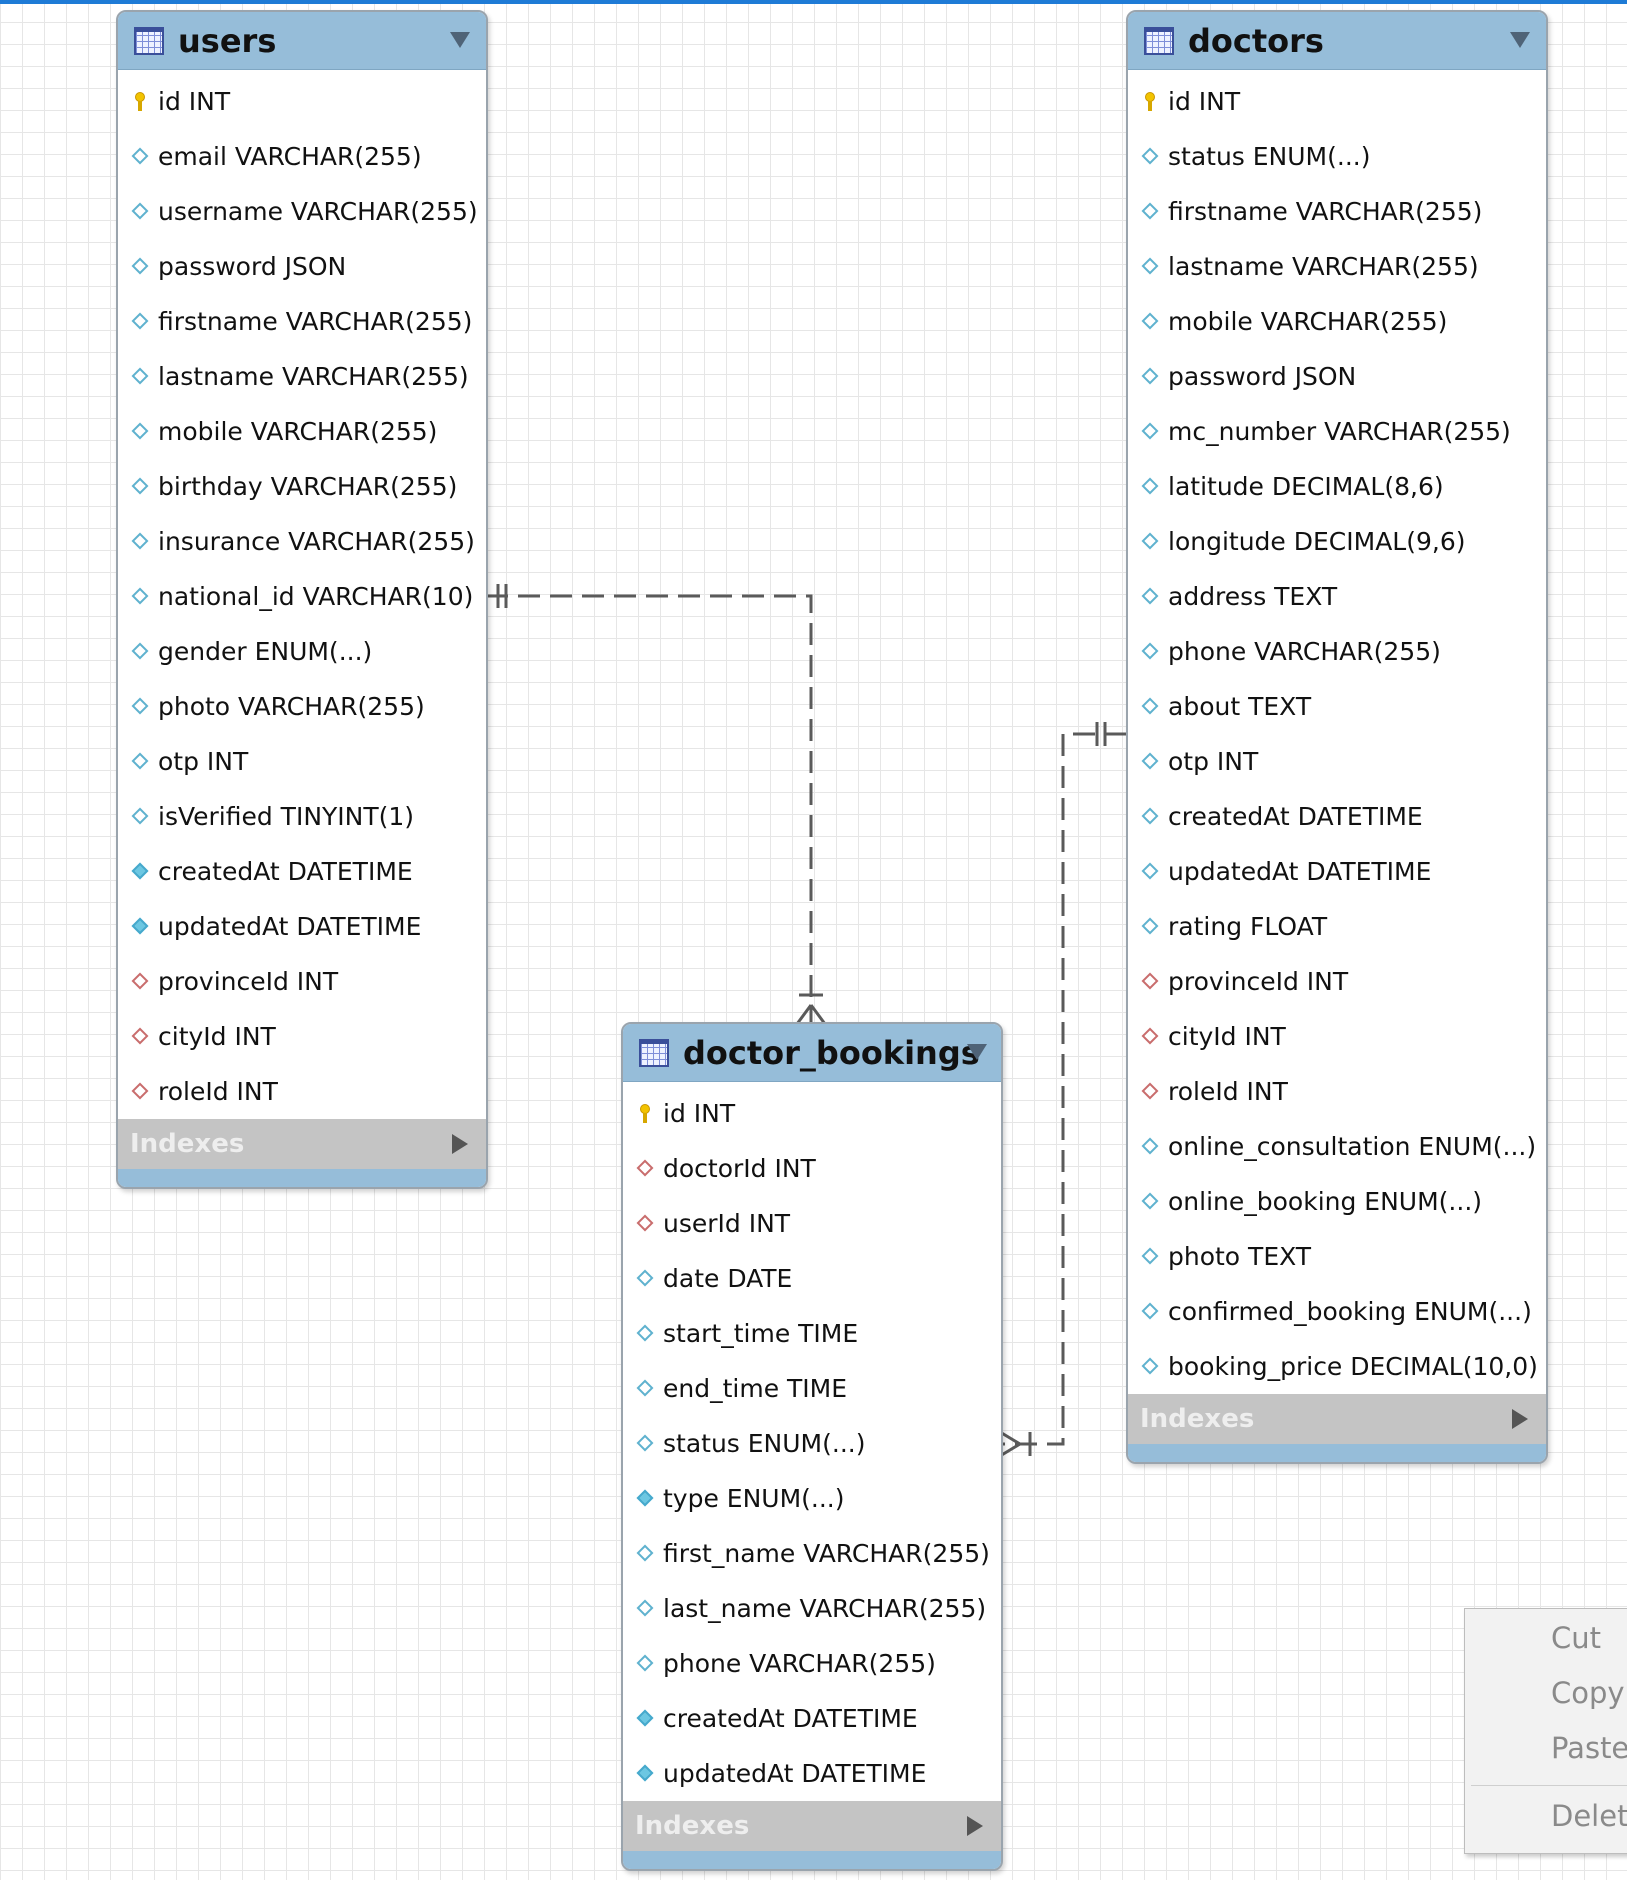 This screenshot has width=1627, height=1880. Describe the element at coordinates (302, 156) in the screenshot. I see `column-row: email VARCHAR(255)` at that location.